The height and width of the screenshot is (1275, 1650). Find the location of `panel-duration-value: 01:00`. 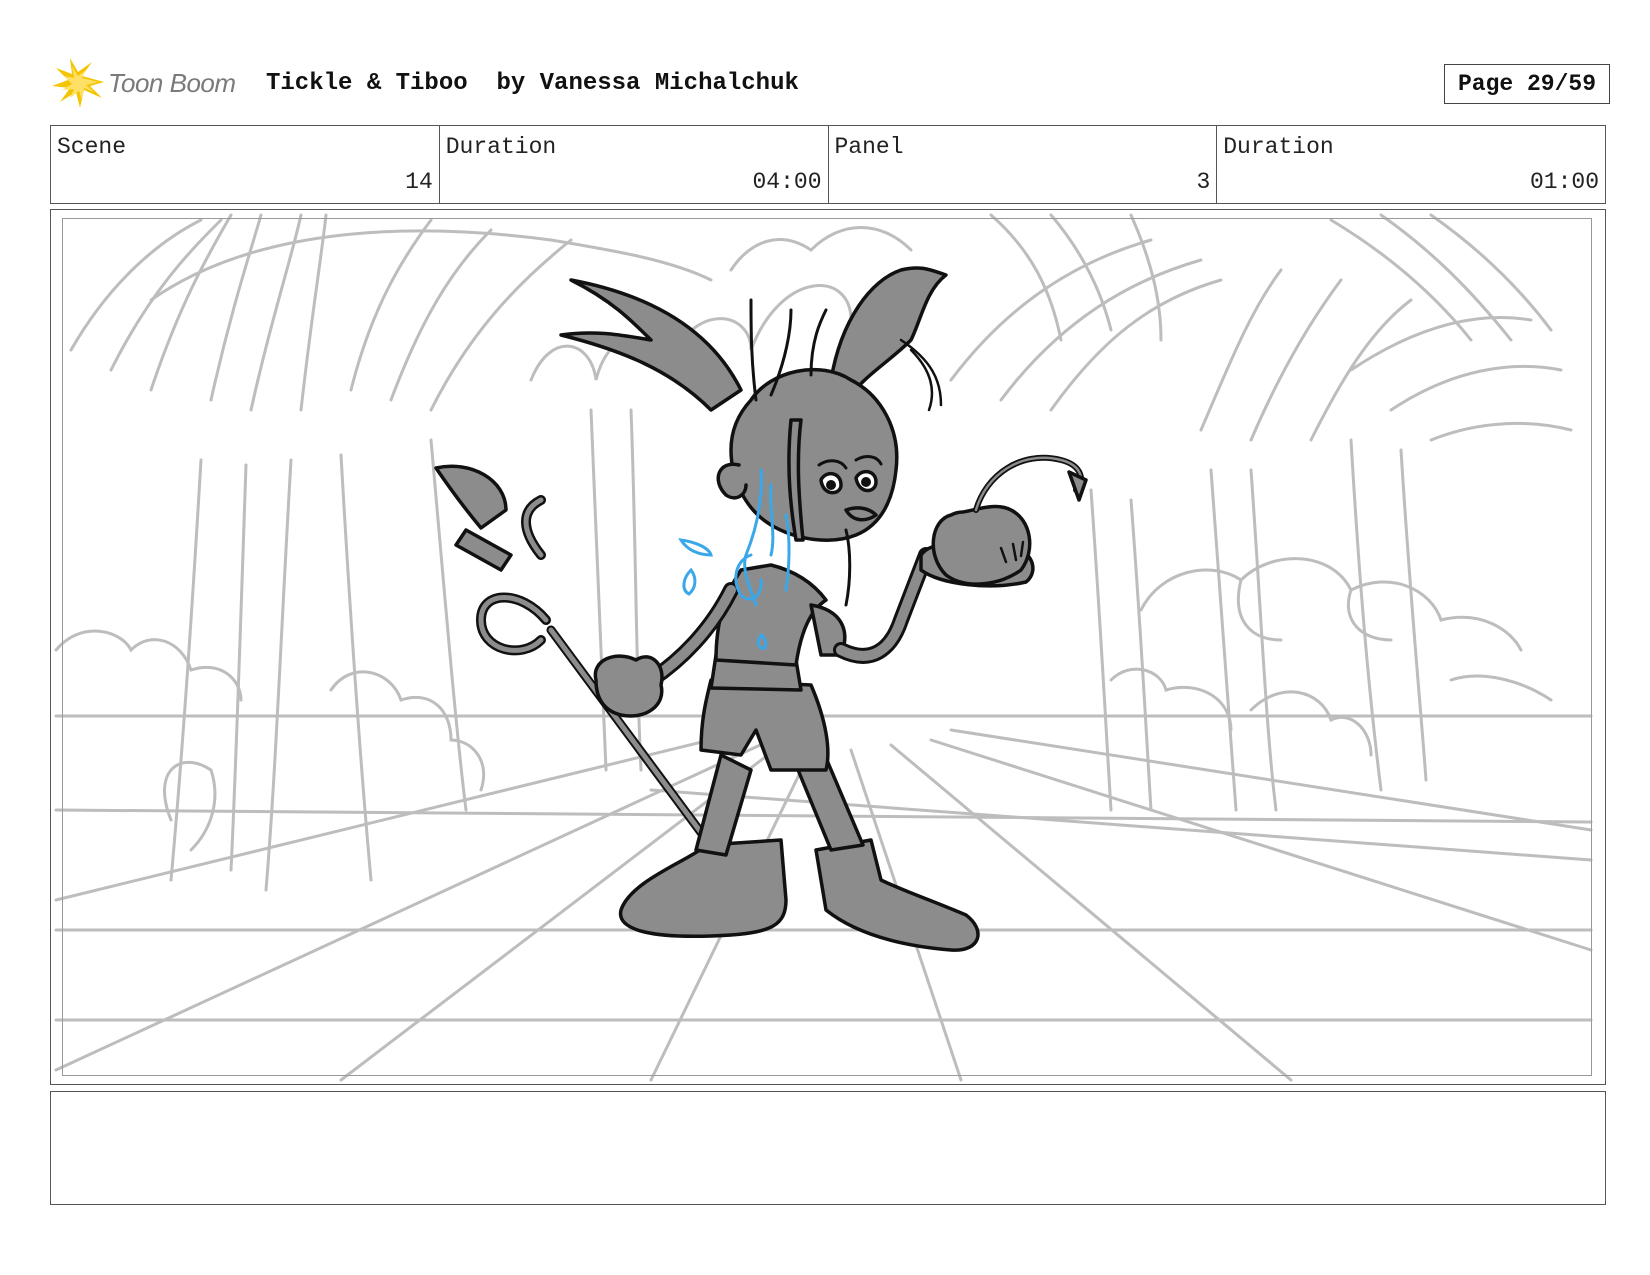

panel-duration-value: 01:00 is located at coordinates (1564, 182).